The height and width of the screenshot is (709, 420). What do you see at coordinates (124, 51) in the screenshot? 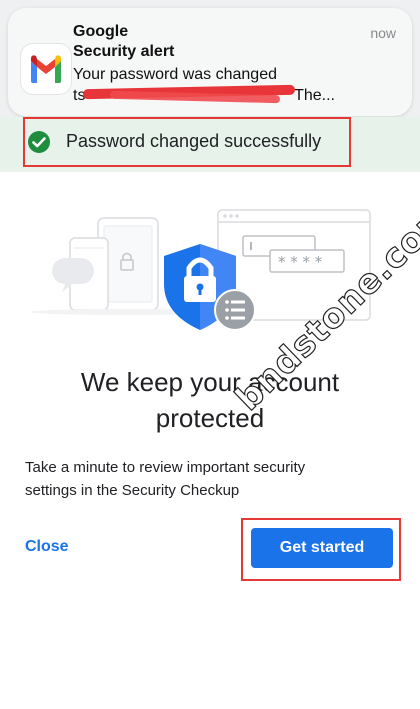
I see `notification-title: Security alert` at bounding box center [124, 51].